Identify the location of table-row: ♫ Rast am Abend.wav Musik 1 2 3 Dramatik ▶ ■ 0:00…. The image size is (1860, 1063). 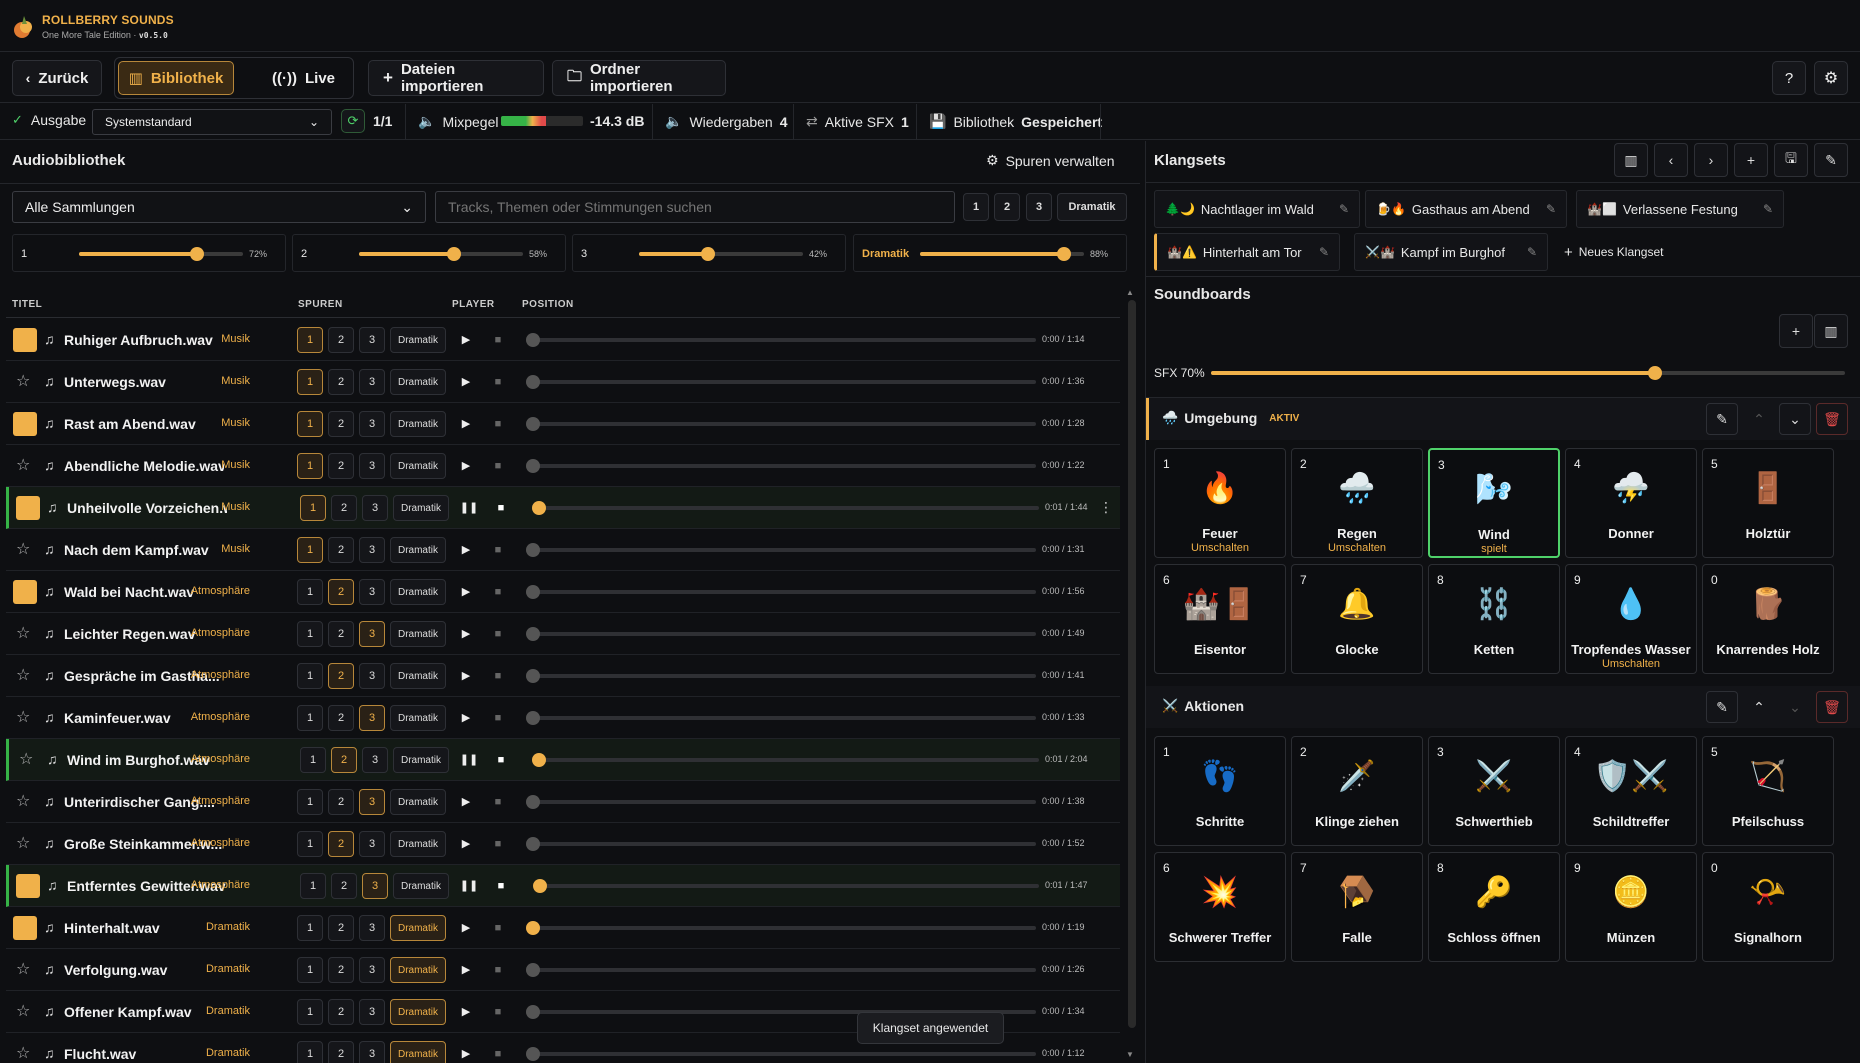
(563, 424).